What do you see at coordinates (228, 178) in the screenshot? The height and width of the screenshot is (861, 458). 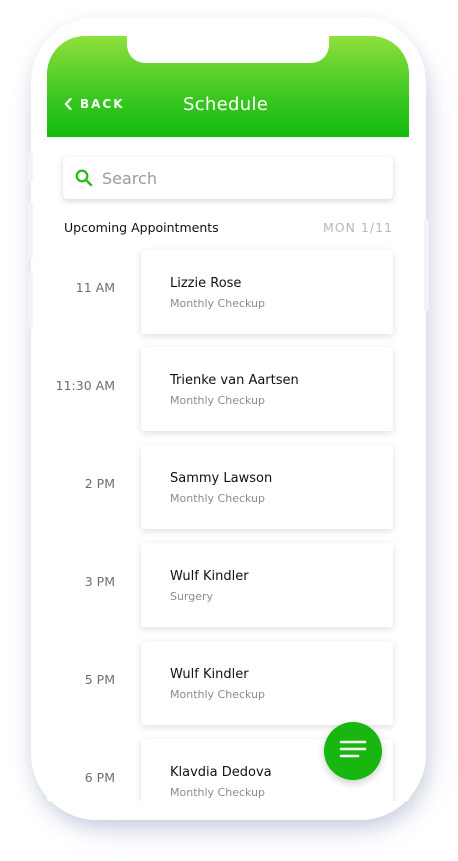 I see `search-bar: Search` at bounding box center [228, 178].